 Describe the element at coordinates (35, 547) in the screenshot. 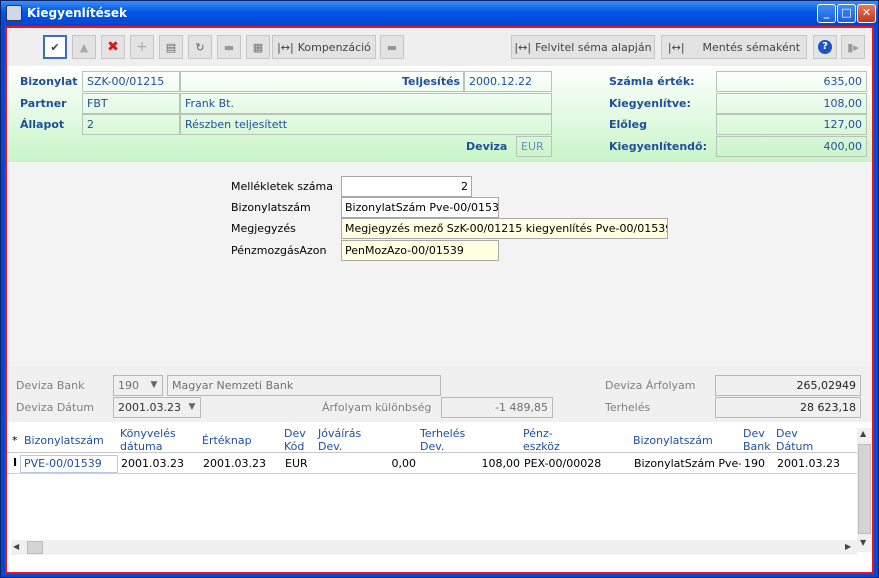

I see `hscroll-thumb` at that location.